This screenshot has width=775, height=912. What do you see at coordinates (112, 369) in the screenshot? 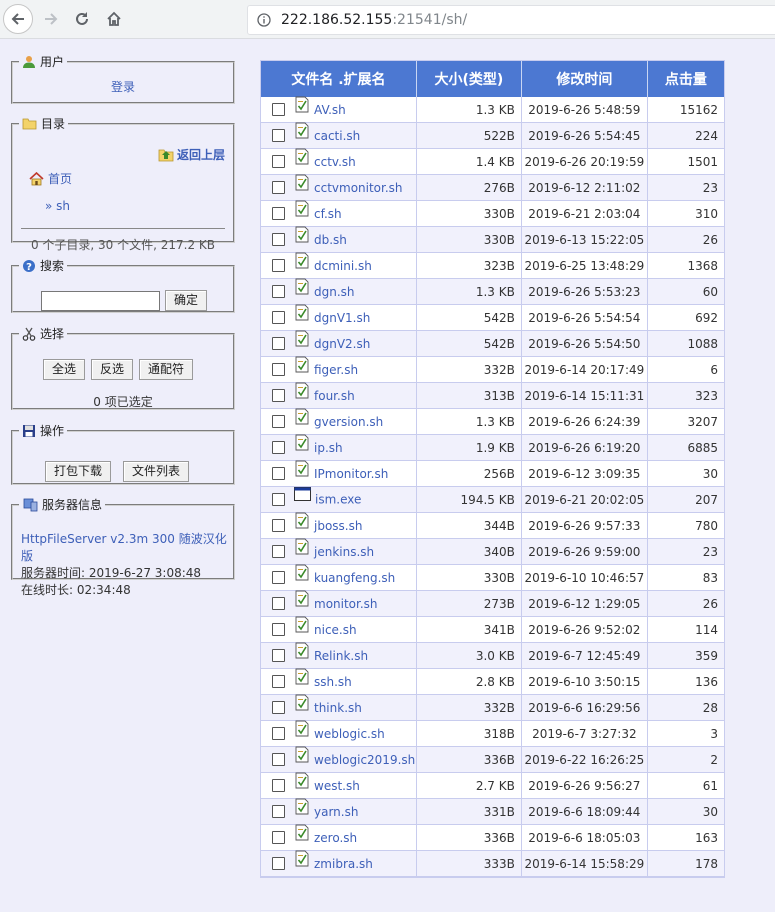
I see `invert-selection-button: 反选` at bounding box center [112, 369].